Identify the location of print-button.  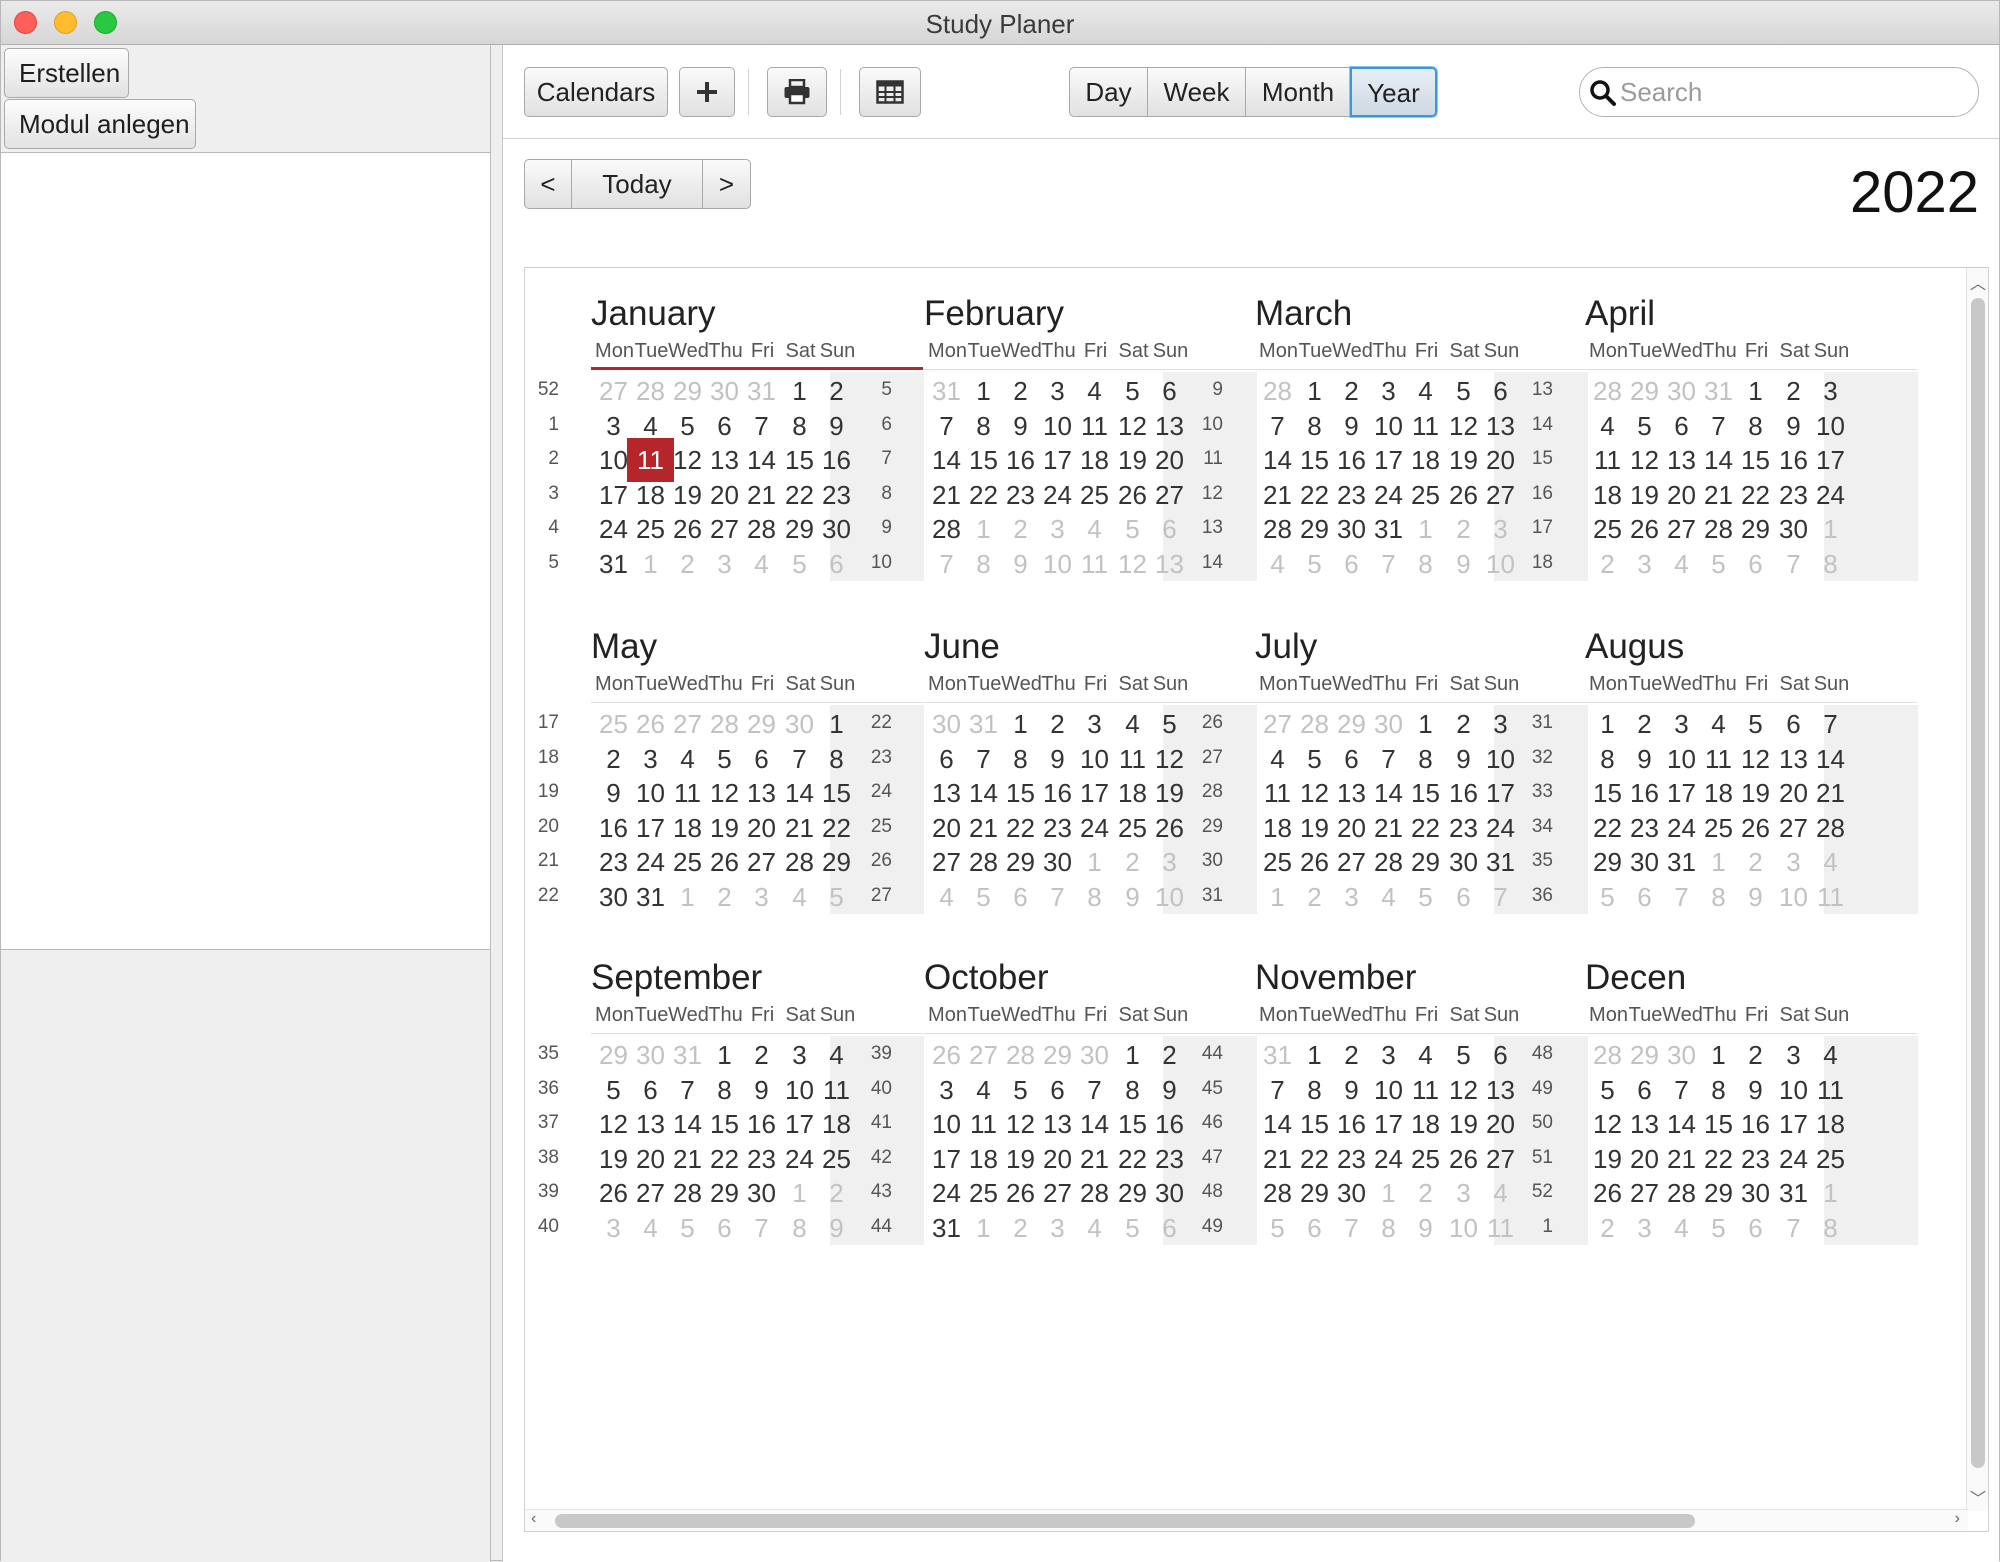
(797, 92).